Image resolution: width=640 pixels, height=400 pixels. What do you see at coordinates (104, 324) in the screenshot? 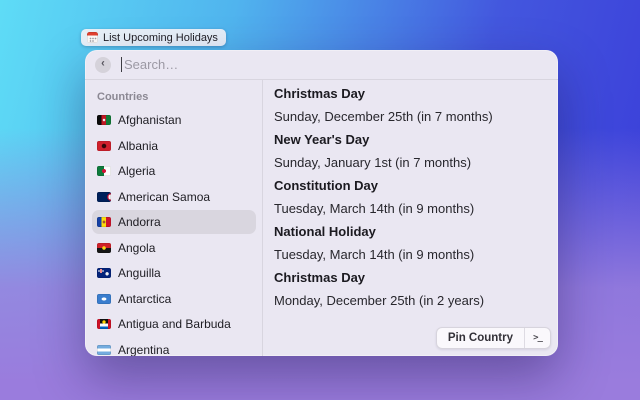
I see `flag-antigua-and-barbuda-icon` at bounding box center [104, 324].